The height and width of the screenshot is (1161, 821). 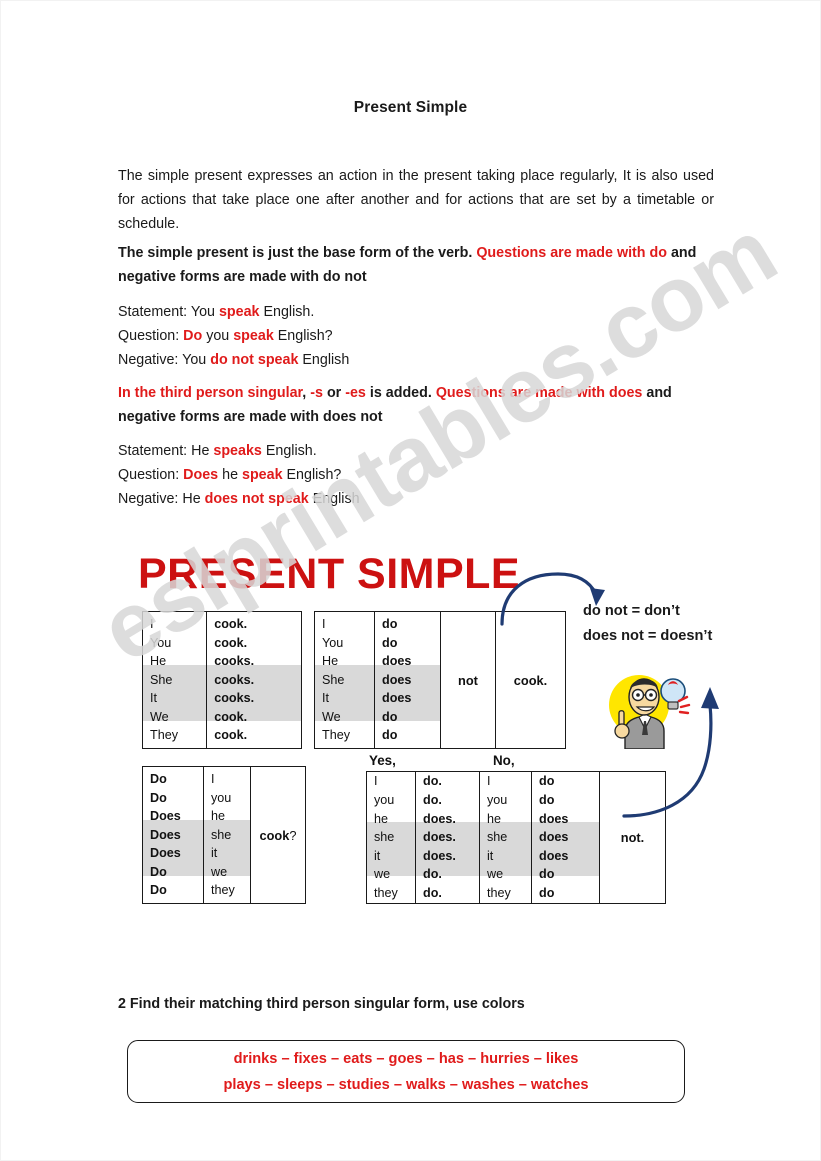 I want to click on question-auxiliary-column: Do Do Does Does Does Do Do, so click(x=173, y=835).